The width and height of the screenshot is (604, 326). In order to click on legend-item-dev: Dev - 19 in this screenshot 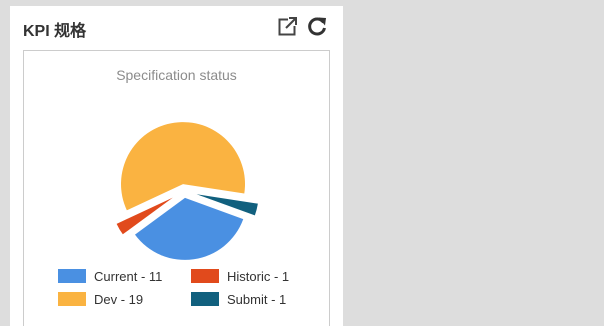, I will do `click(100, 299)`.